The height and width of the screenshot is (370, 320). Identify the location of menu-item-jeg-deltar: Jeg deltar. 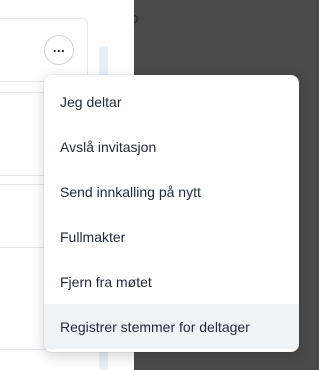
(171, 101).